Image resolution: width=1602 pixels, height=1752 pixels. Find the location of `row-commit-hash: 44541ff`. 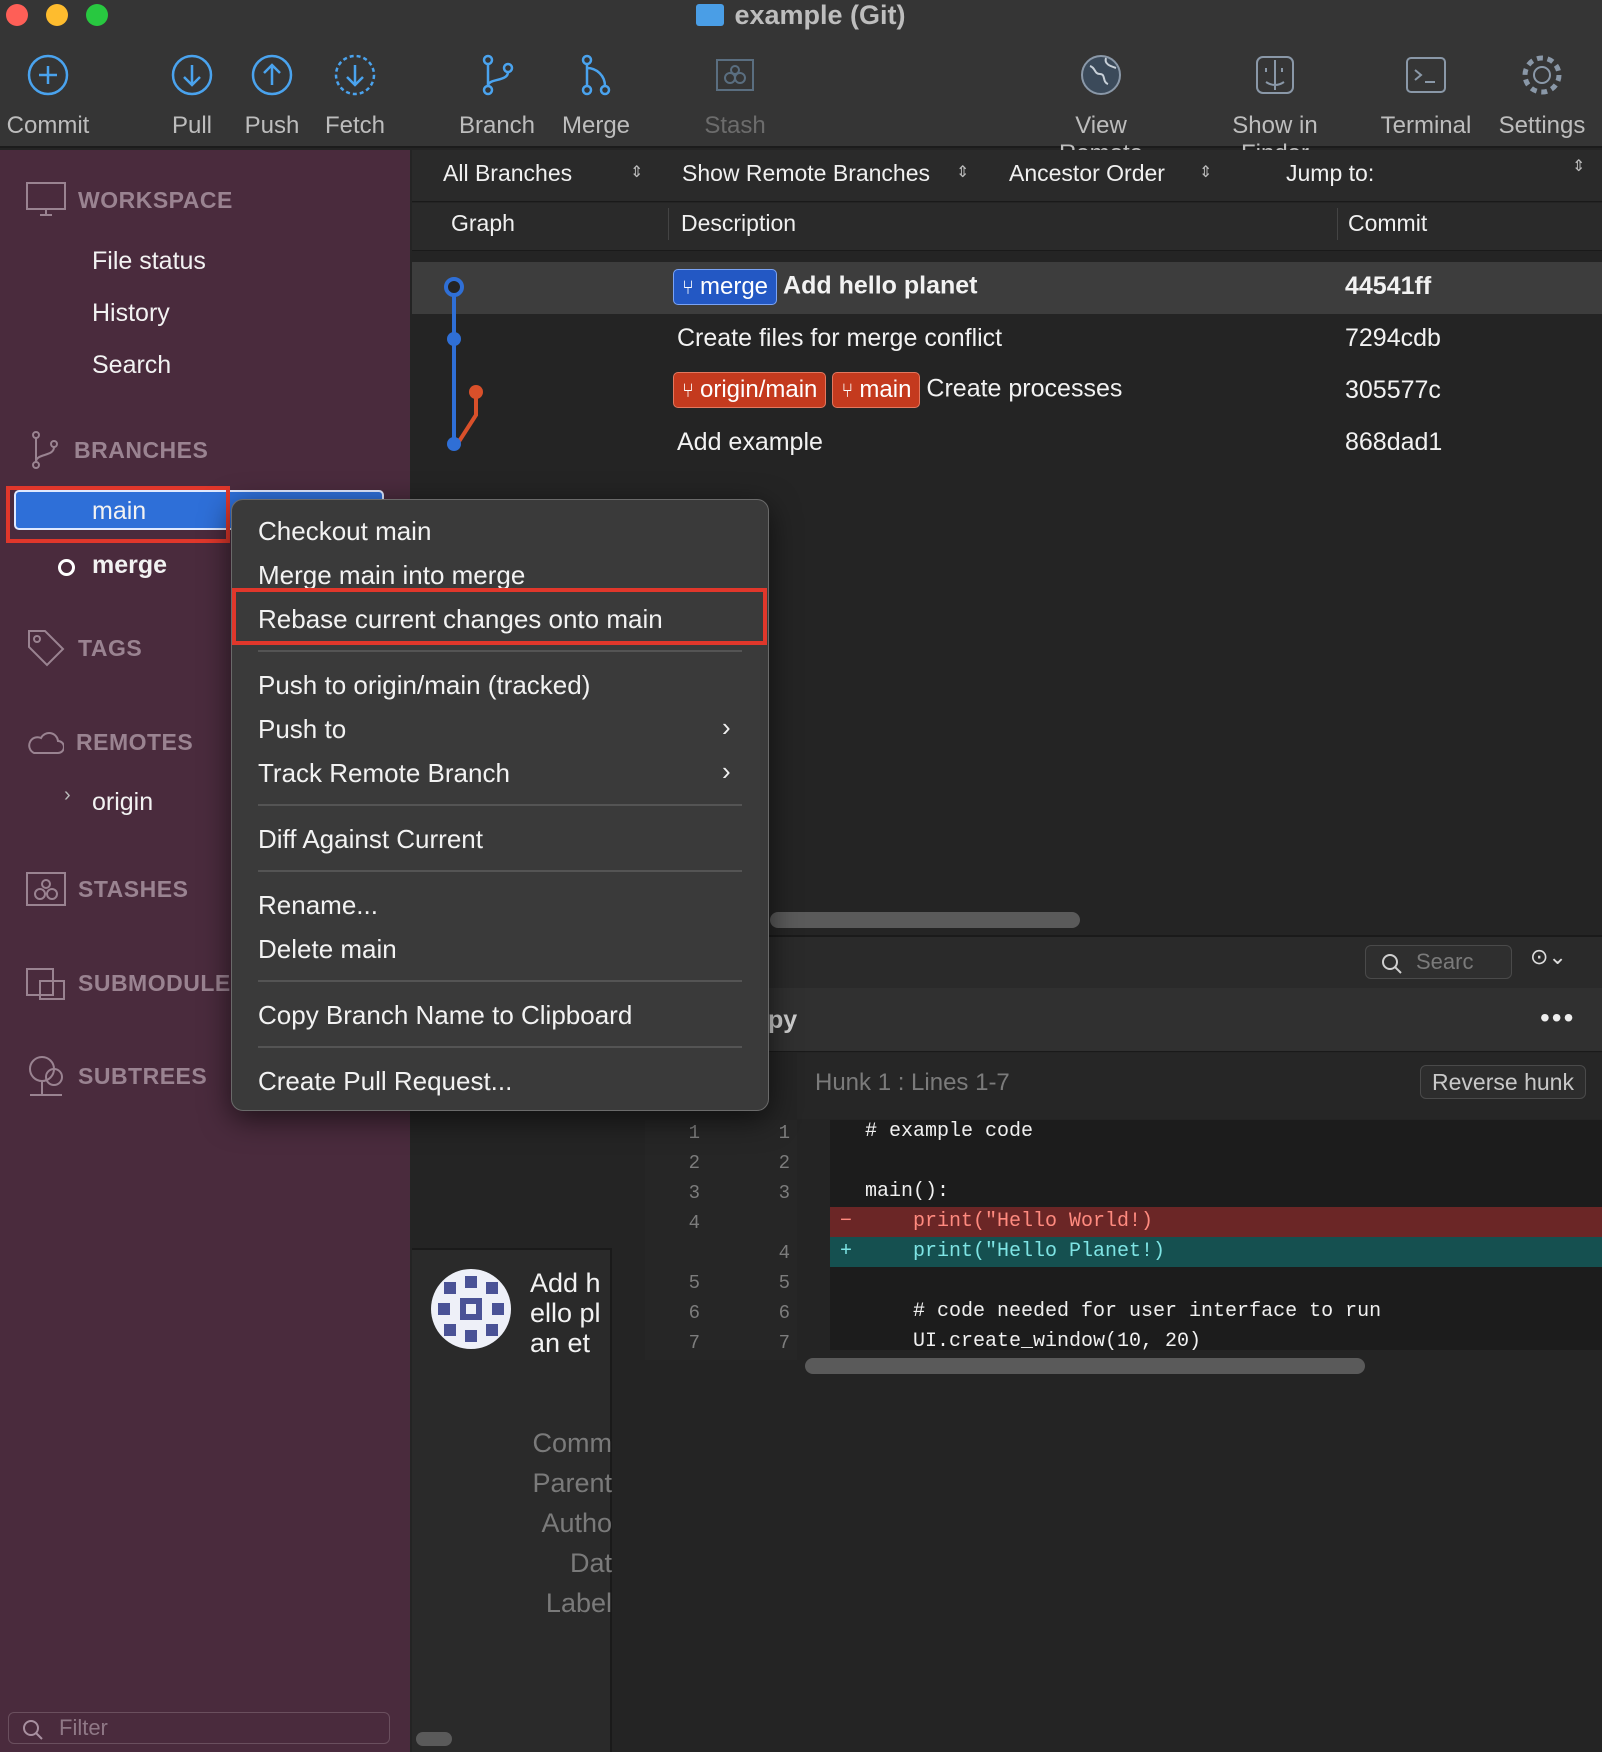

row-commit-hash: 44541ff is located at coordinates (1388, 286).